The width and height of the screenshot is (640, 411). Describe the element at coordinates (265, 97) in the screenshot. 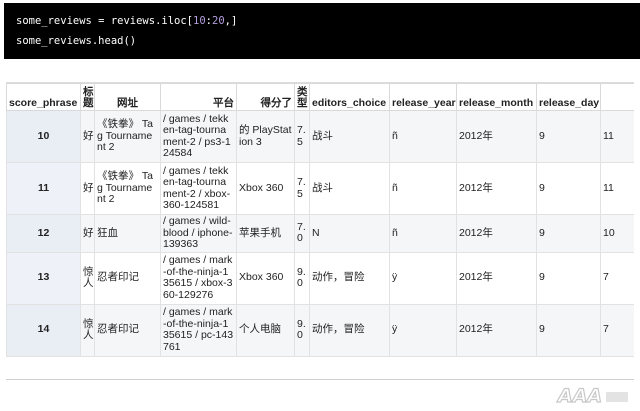

I see `column-header: 得分了` at that location.